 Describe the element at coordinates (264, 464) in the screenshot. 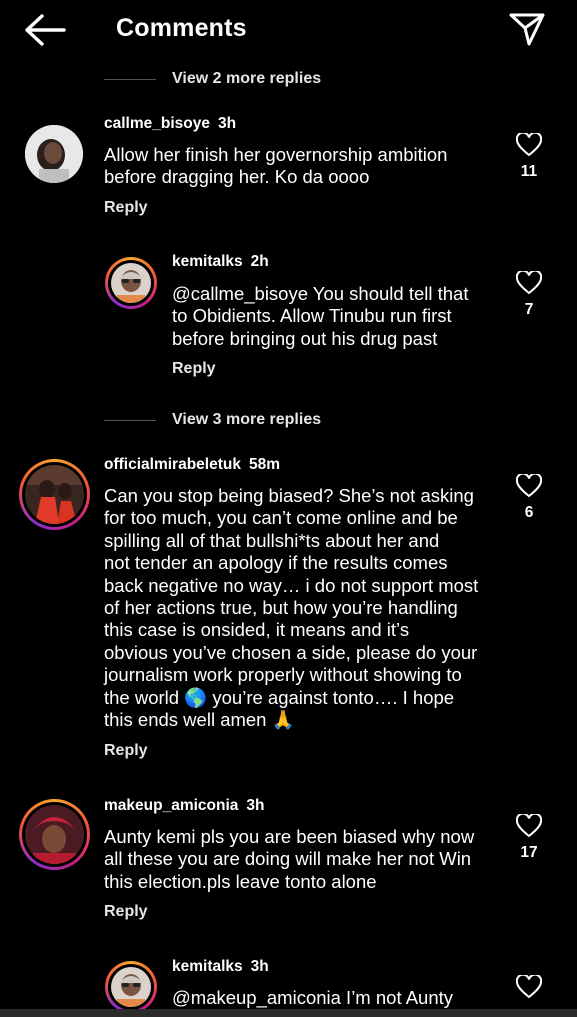

I see `comment-time: 58m` at that location.